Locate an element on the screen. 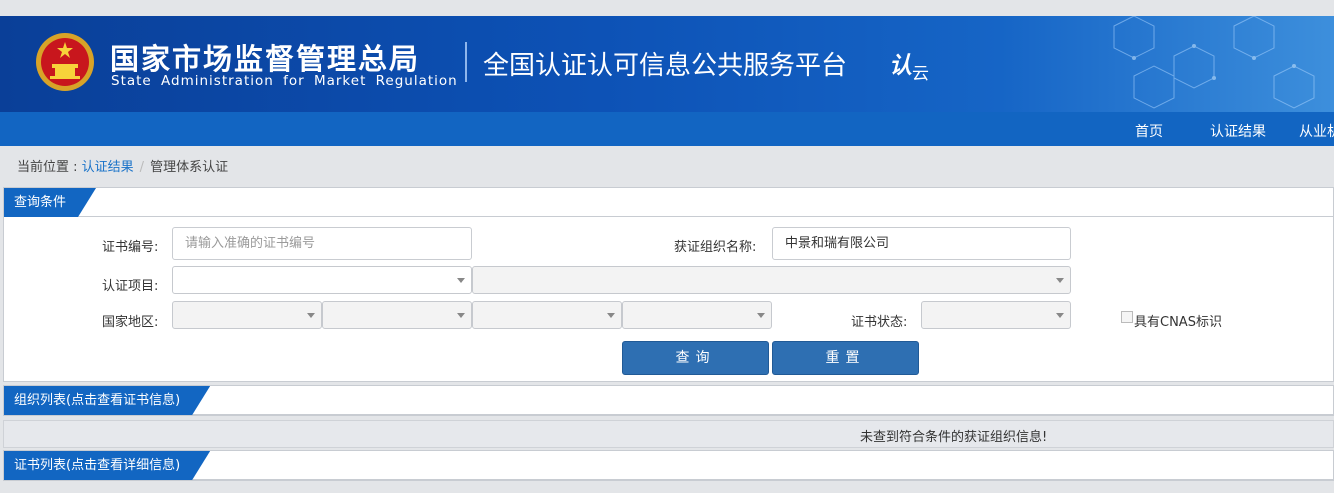 This screenshot has height=493, width=1334. org-list-empty-row is located at coordinates (668, 434).